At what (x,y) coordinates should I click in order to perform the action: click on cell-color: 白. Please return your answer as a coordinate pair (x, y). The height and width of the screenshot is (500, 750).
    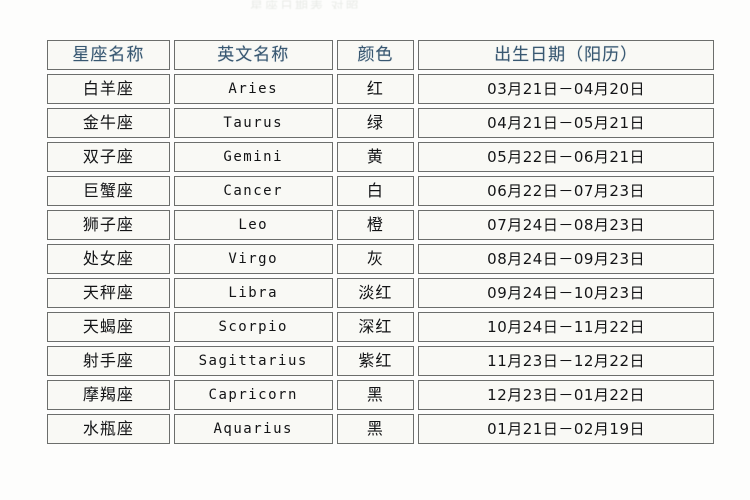
    Looking at the image, I should click on (375, 191).